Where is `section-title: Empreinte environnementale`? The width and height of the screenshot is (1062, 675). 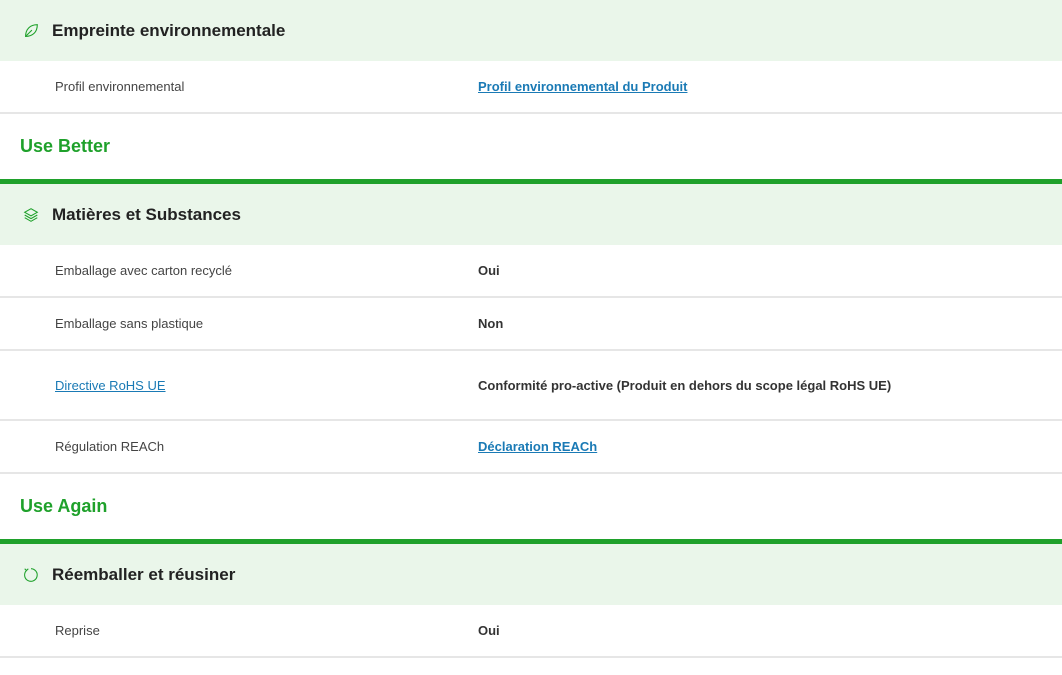 section-title: Empreinte environnementale is located at coordinates (169, 30).